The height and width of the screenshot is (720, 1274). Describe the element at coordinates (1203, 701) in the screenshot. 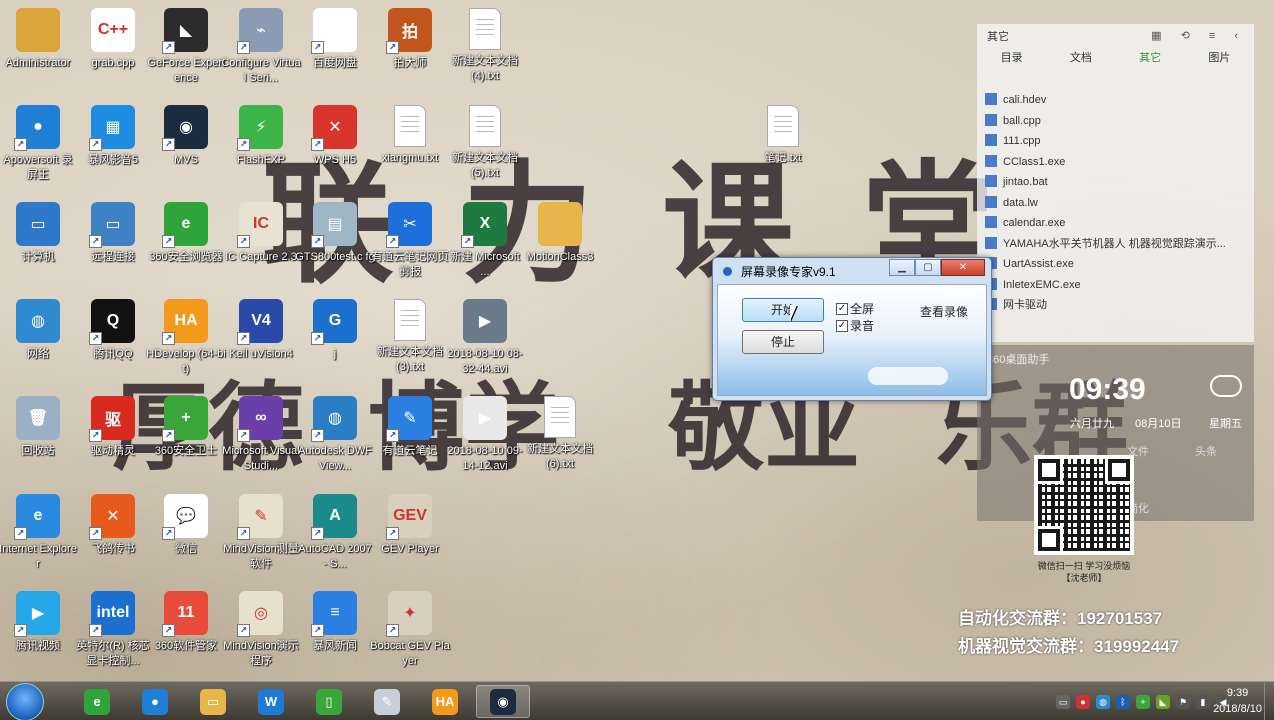

I see `signal-icon: ▮` at that location.